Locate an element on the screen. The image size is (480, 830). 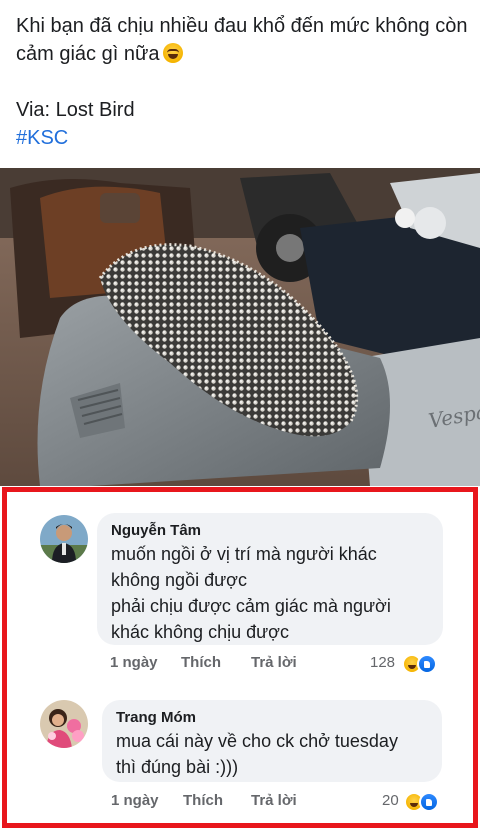
comment-author: Nguyễn Tâm is located at coordinates (270, 531).